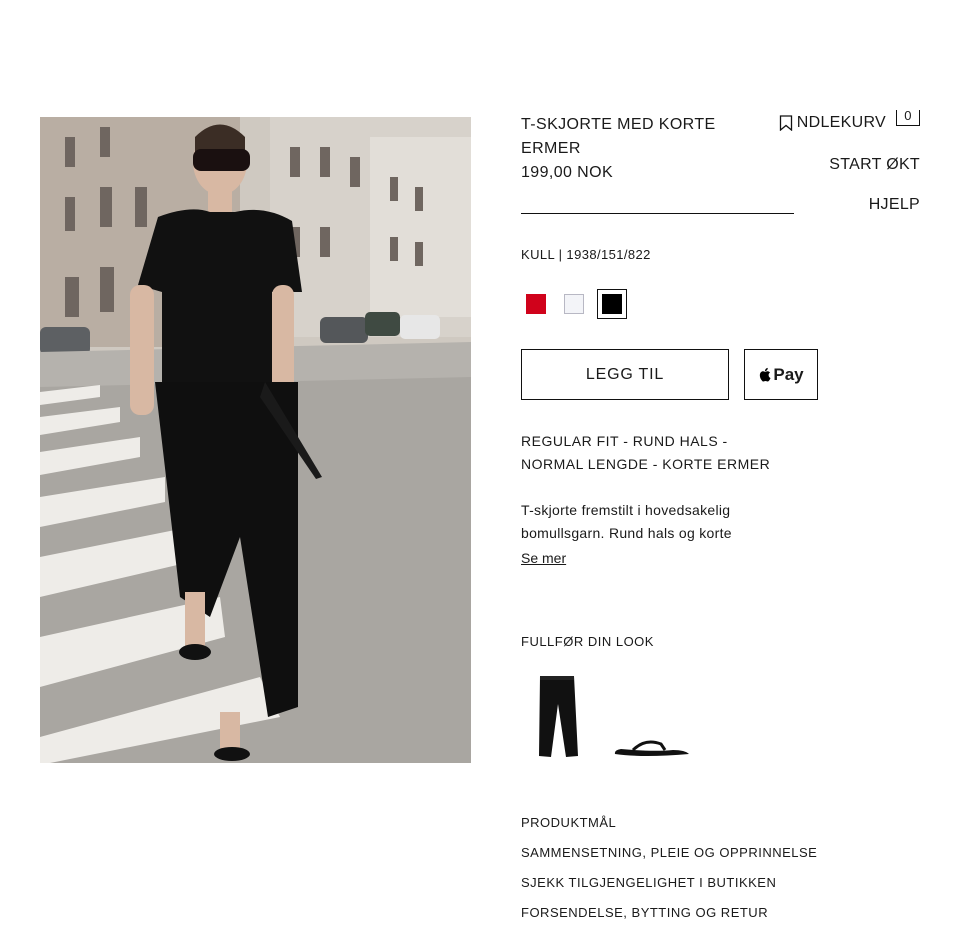 This screenshot has height=932, width=960. I want to click on swatch-white-fill, so click(574, 304).